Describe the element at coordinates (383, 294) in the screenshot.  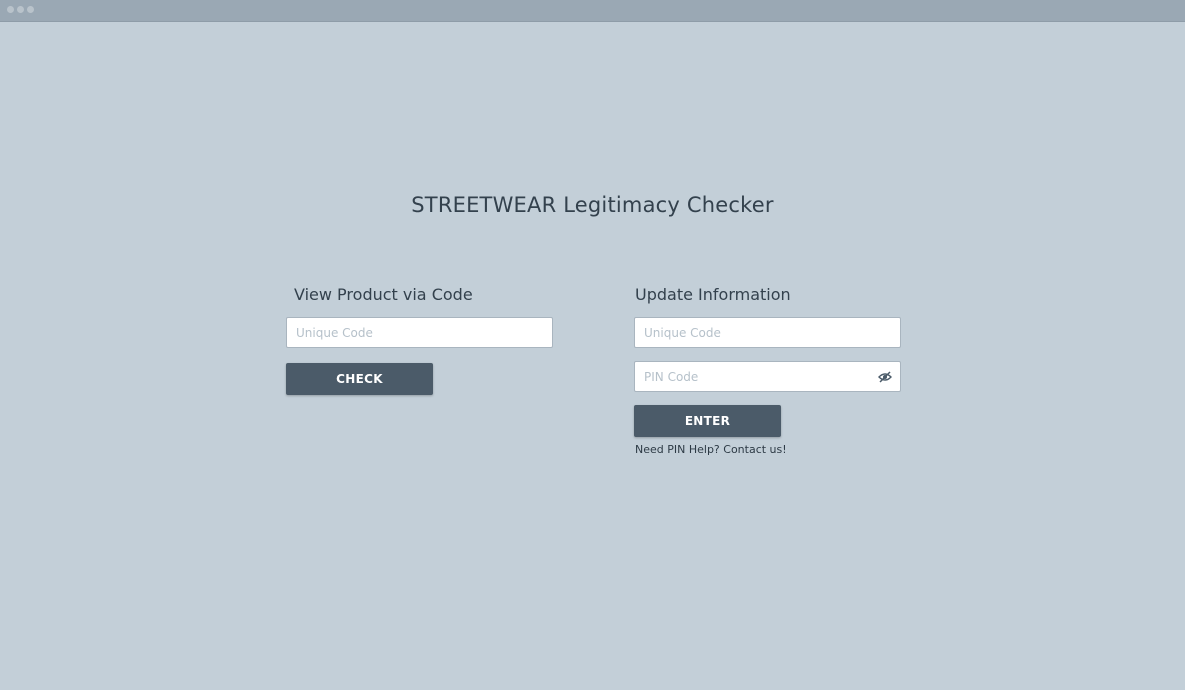
I see `view-product-heading: View Product via Code` at that location.